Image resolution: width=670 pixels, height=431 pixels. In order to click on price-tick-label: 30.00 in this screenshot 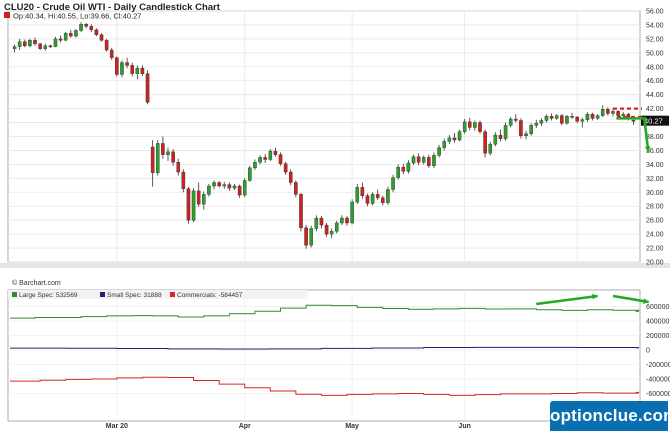, I will do `click(655, 193)`.